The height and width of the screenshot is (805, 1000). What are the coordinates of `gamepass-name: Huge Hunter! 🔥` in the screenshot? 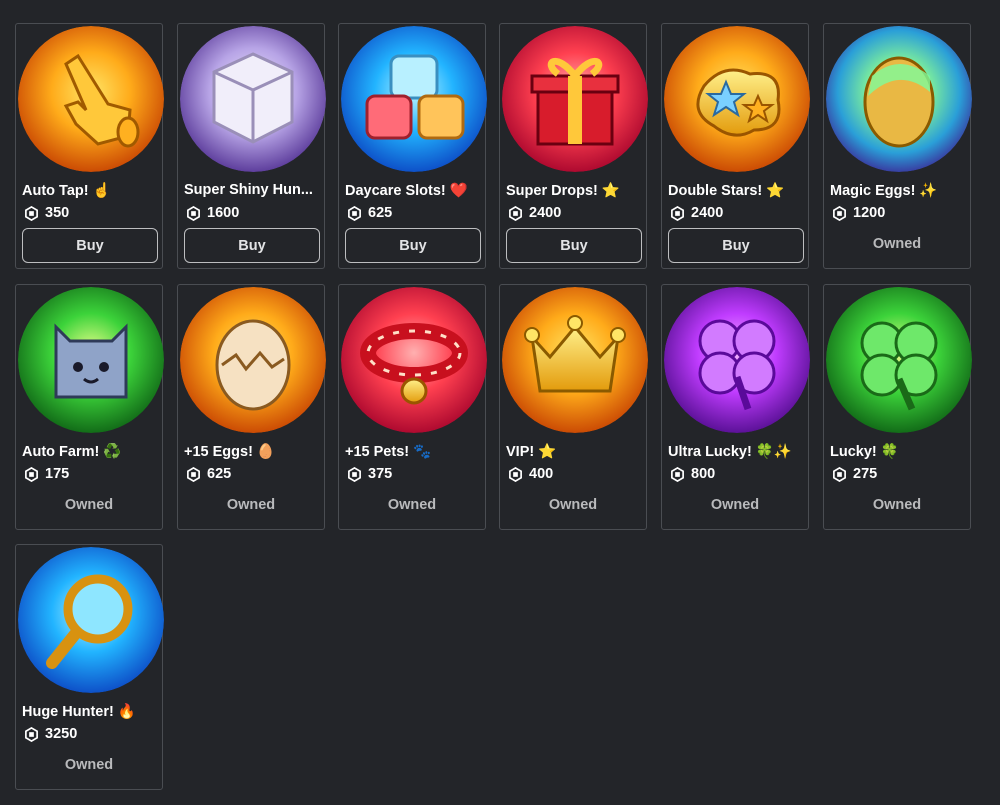 It's located at (79, 712).